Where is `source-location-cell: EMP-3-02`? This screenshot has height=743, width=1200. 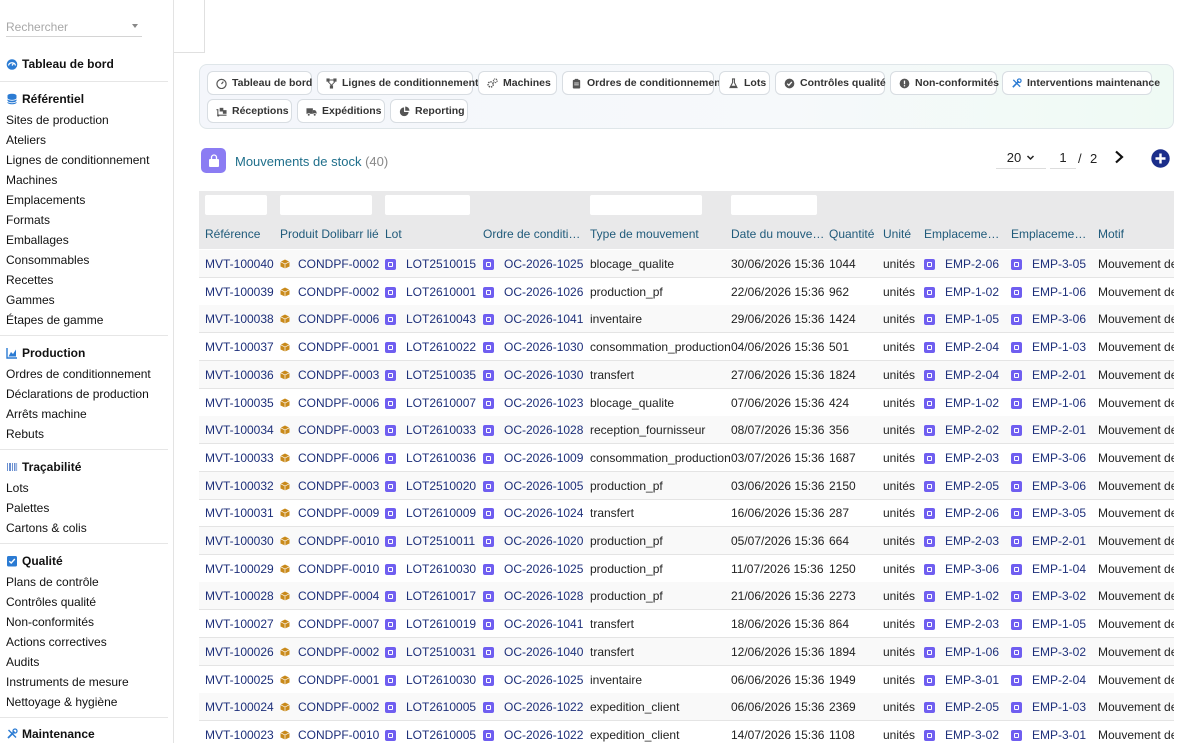
source-location-cell: EMP-3-02 is located at coordinates (961, 735).